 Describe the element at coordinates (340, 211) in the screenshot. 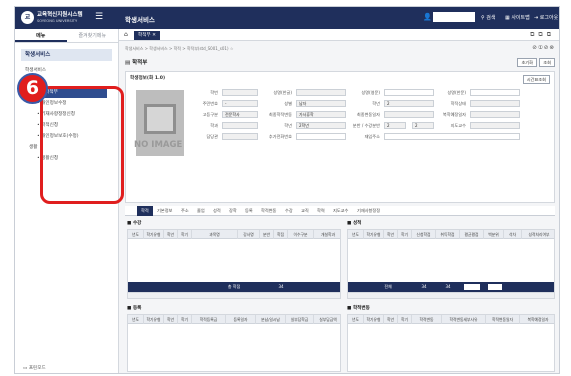

I see `tab-advisor: 지도교수` at that location.